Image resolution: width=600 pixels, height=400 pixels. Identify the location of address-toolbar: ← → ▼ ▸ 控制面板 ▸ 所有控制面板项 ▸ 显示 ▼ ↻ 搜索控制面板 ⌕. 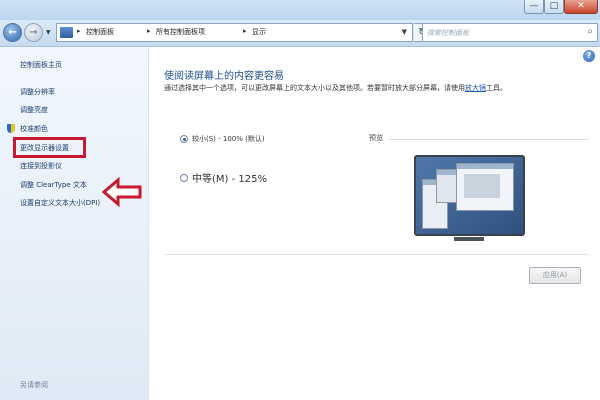
(300, 33).